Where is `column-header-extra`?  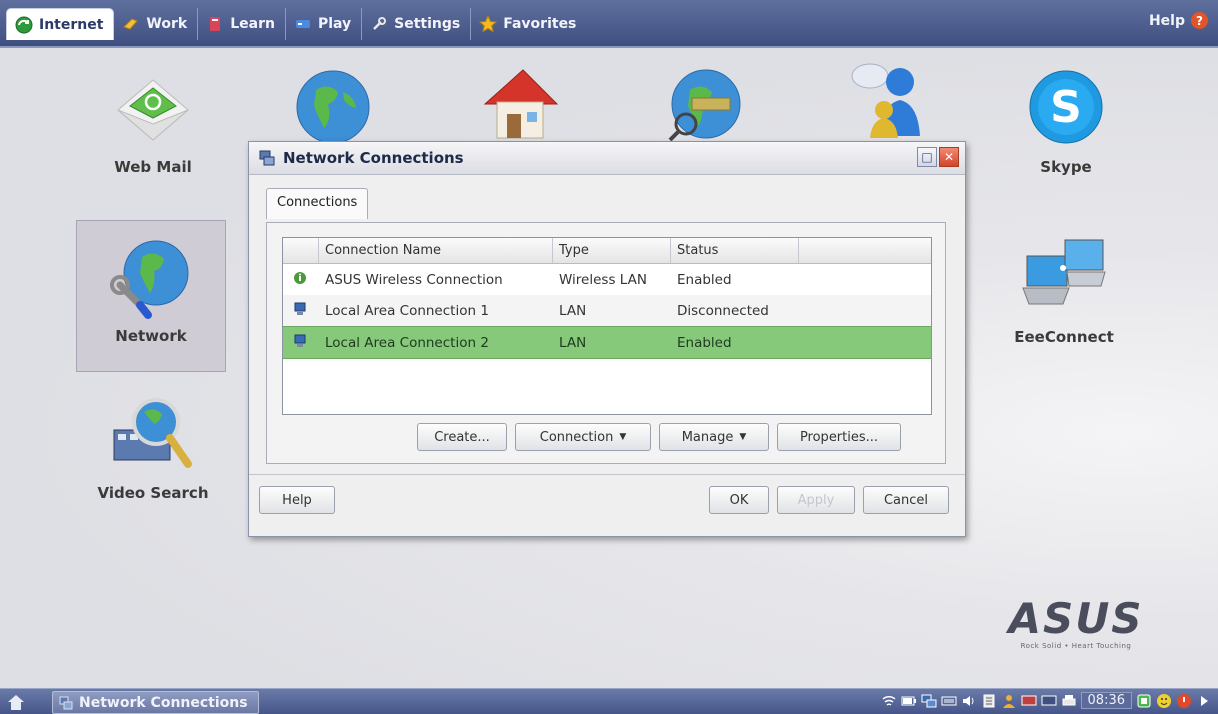 column-header-extra is located at coordinates (865, 250).